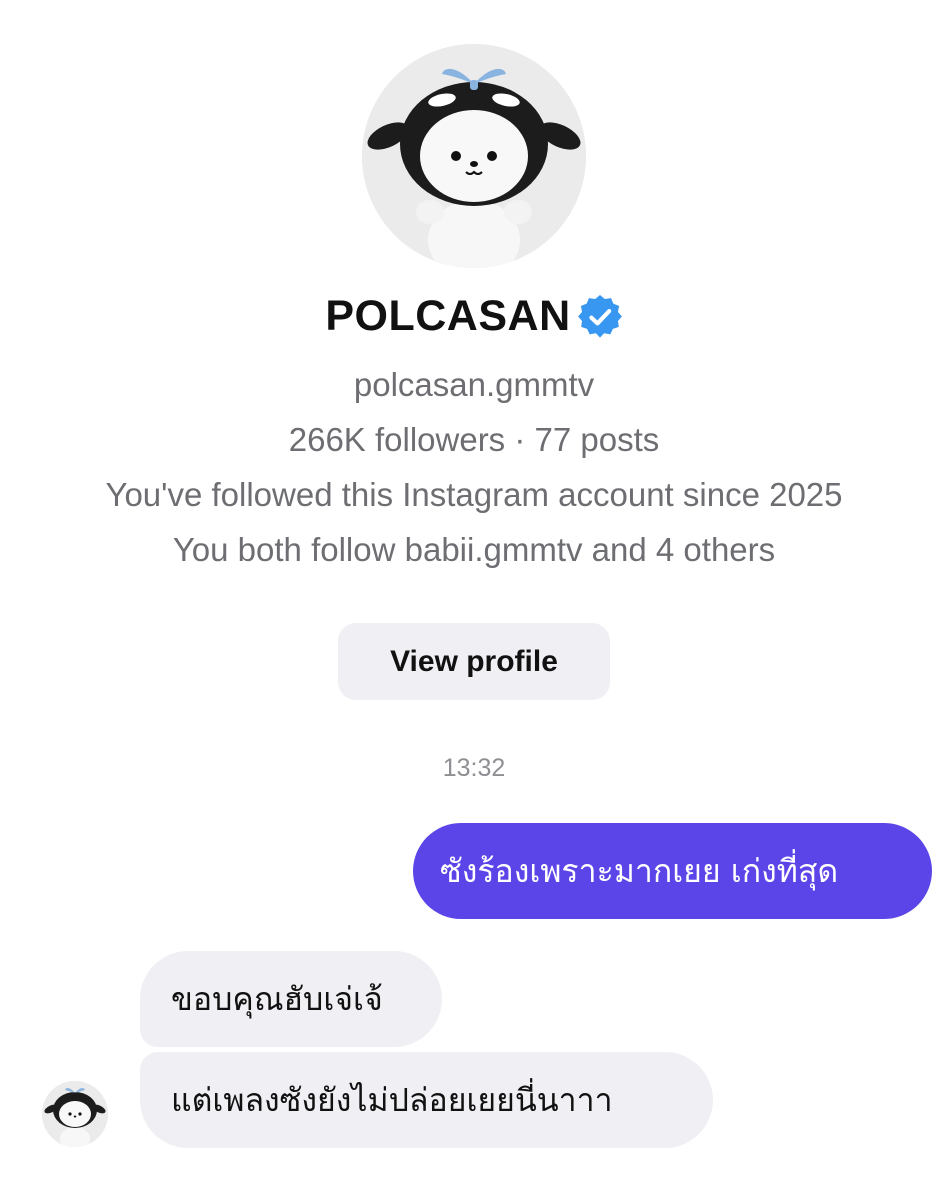 The width and height of the screenshot is (948, 1200). What do you see at coordinates (599, 316) in the screenshot?
I see `verified-badge-icon` at bounding box center [599, 316].